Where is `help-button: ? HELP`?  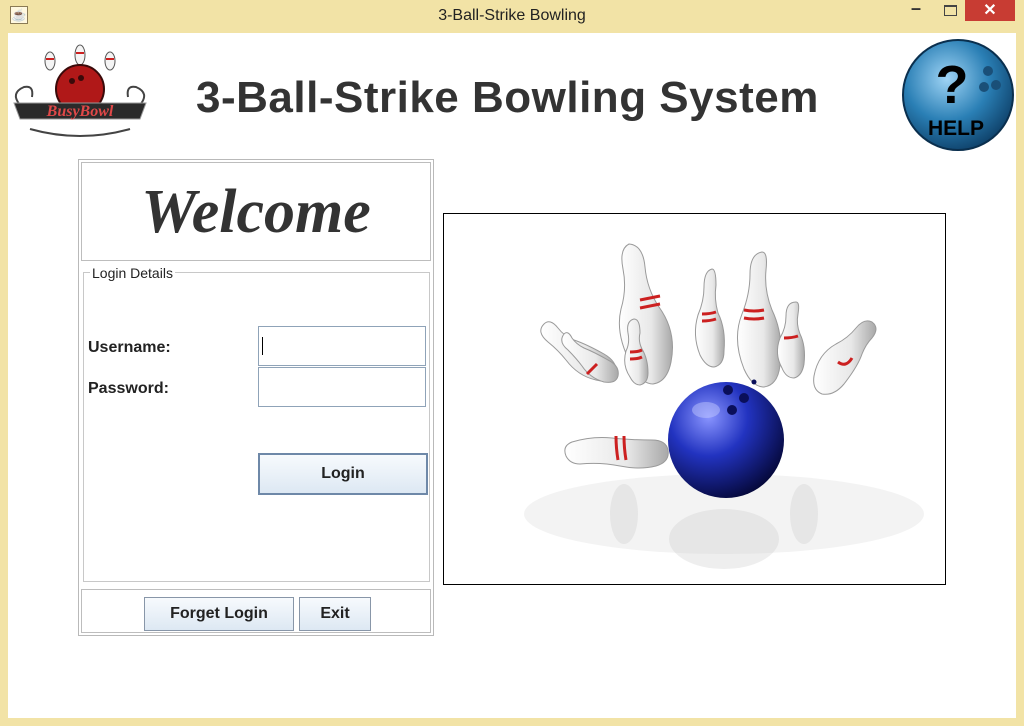 help-button: ? HELP is located at coordinates (958, 95).